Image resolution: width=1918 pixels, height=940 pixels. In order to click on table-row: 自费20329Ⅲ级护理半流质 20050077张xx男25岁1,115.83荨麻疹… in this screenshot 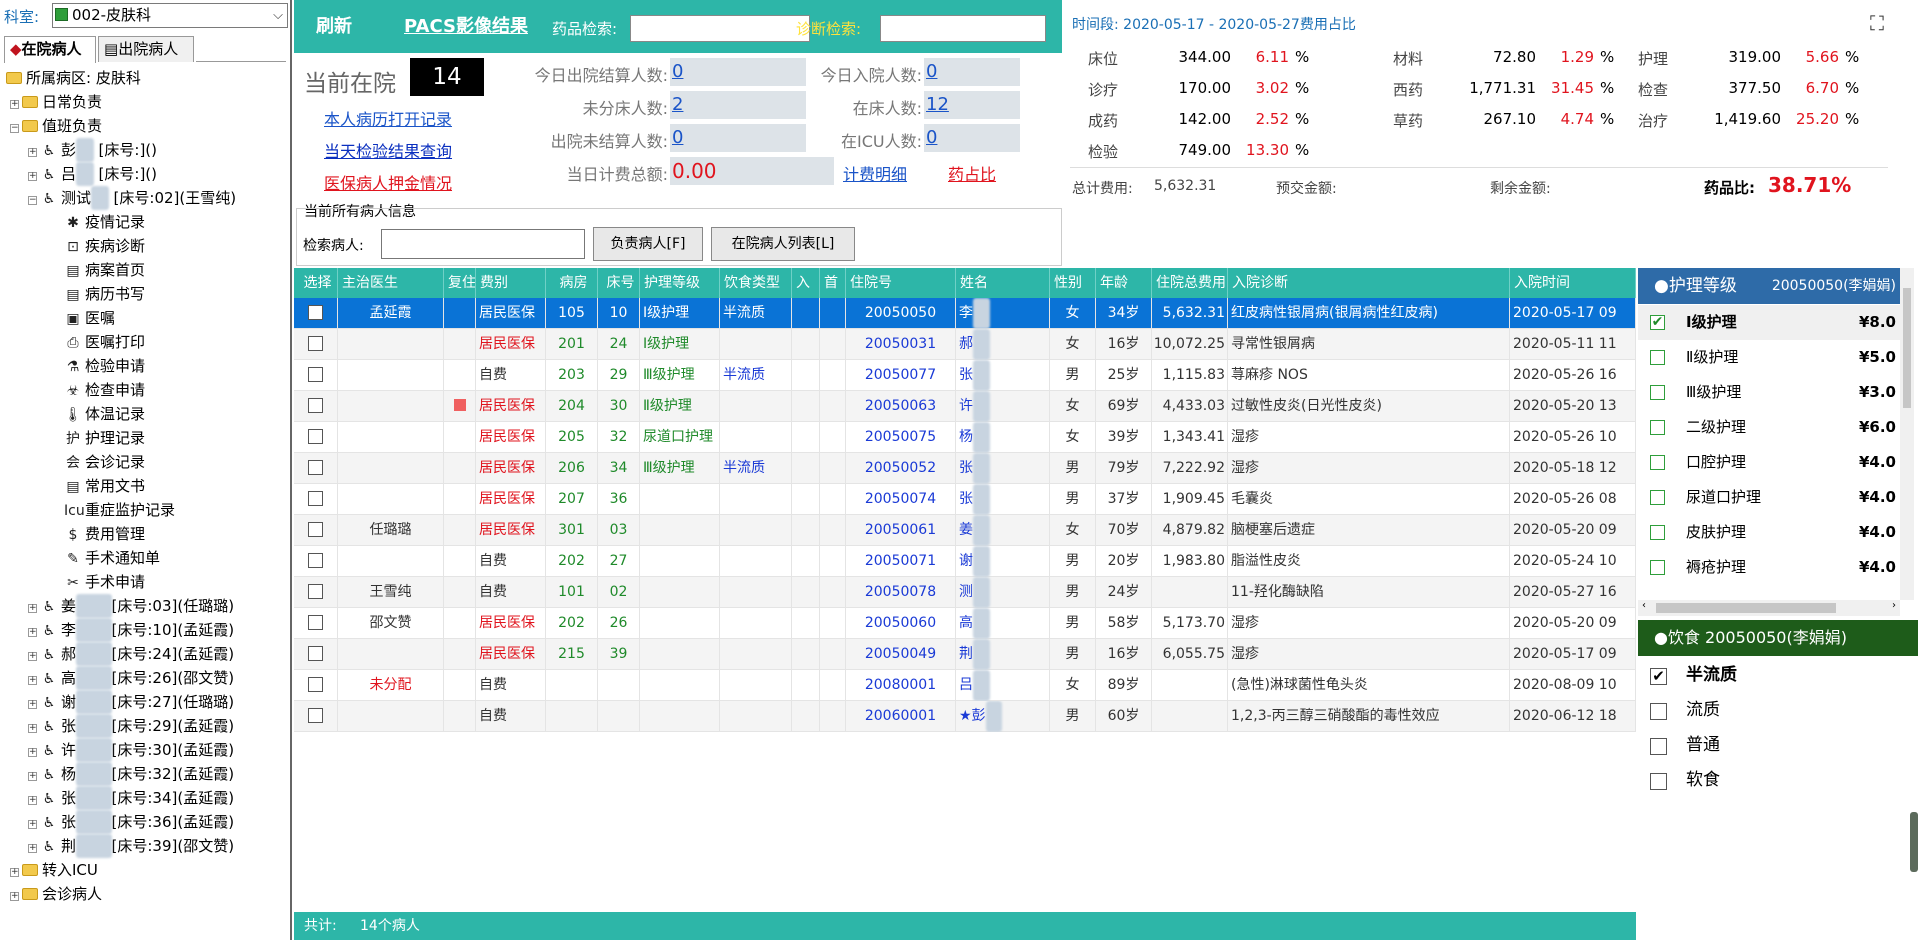, I will do `click(965, 375)`.